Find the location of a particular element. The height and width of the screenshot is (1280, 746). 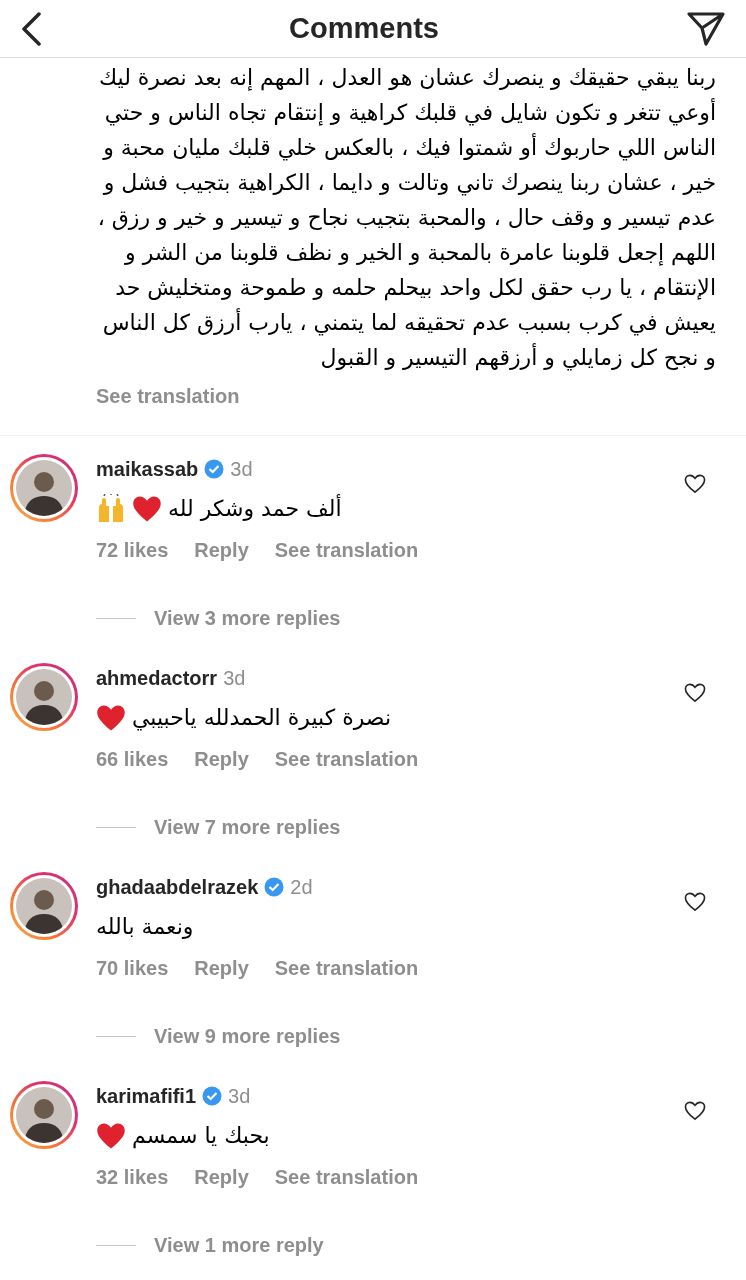

view-replies-button: View 9 more replies is located at coordinates (247, 1036).